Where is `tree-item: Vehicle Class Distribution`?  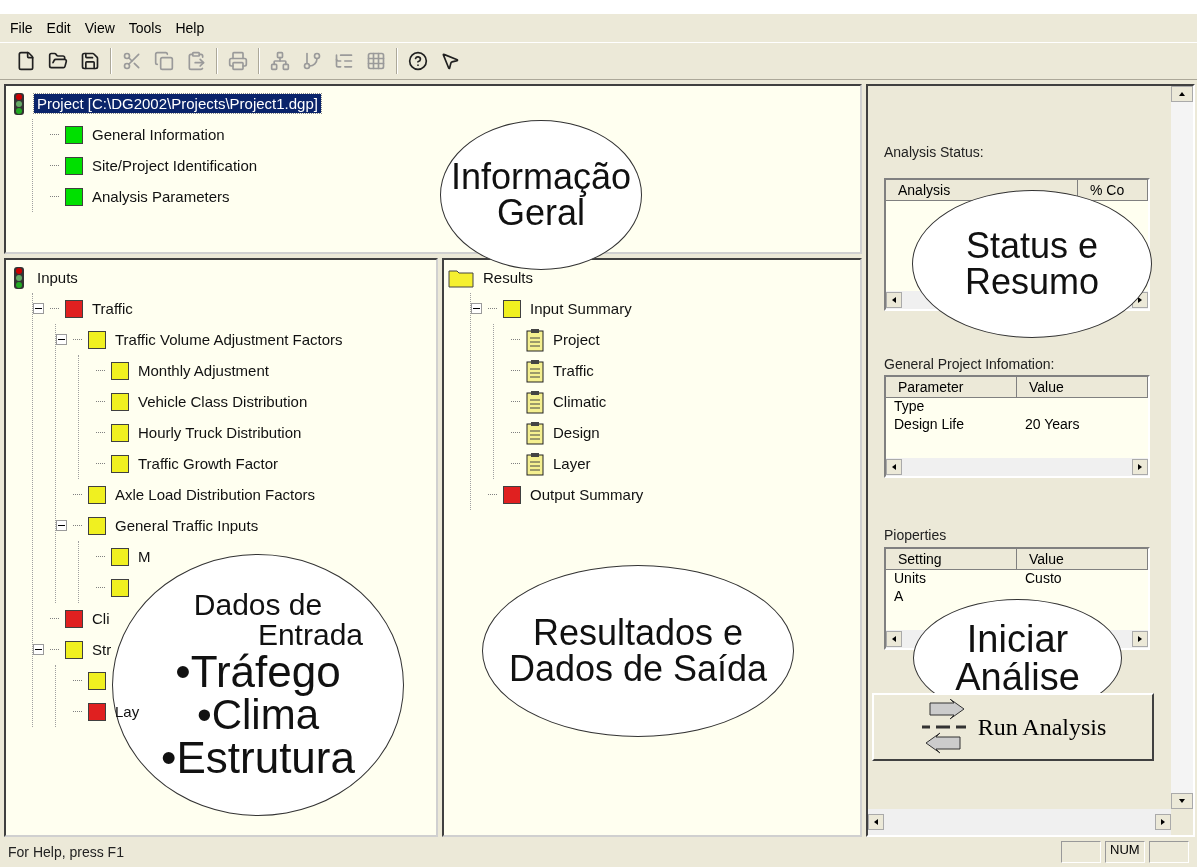
tree-item: Vehicle Class Distribution is located at coordinates (223, 401).